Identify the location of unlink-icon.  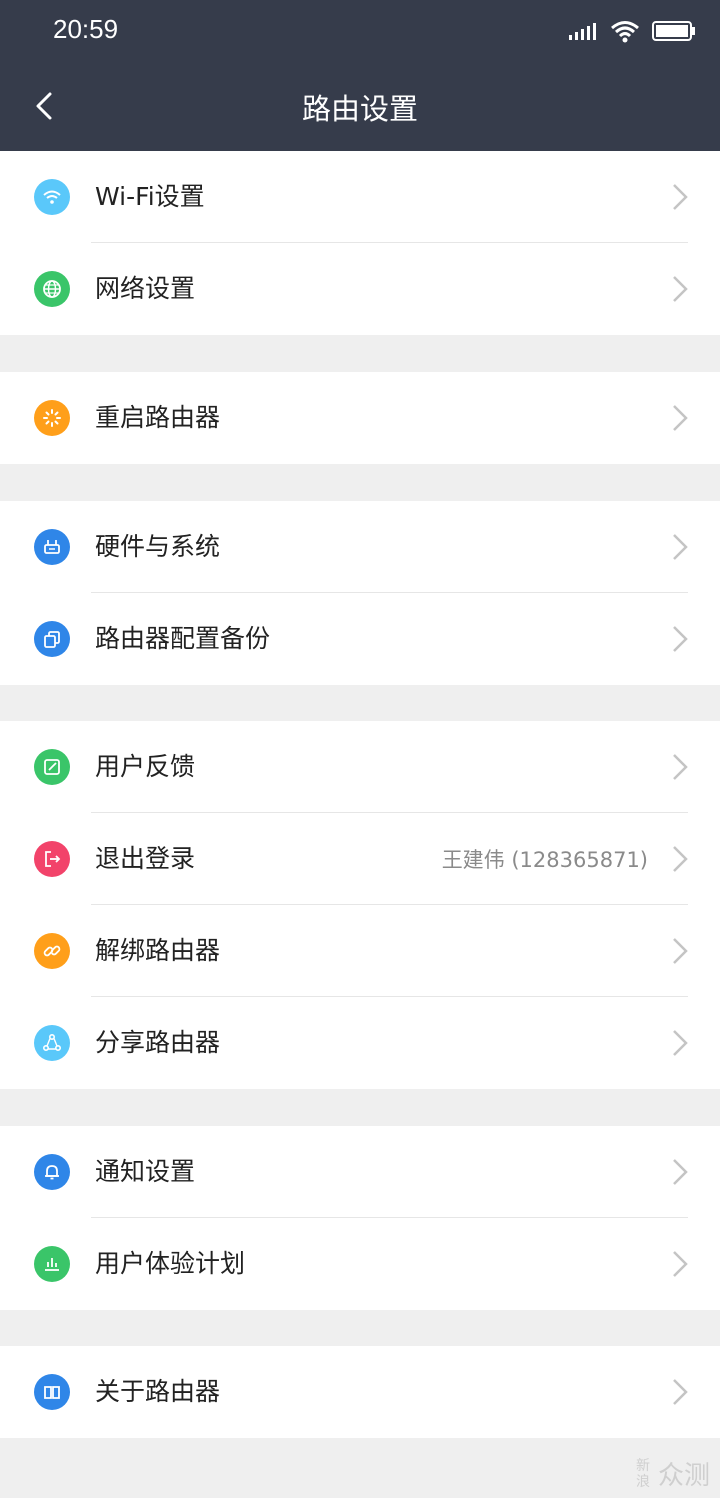
(52, 951).